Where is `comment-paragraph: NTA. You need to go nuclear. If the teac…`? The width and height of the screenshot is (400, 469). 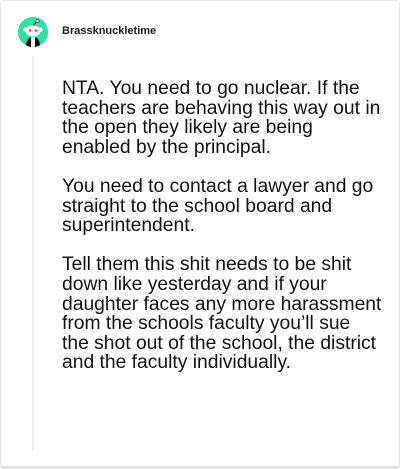 comment-paragraph: NTA. You need to go nuclear. If the teac… is located at coordinates (221, 118).